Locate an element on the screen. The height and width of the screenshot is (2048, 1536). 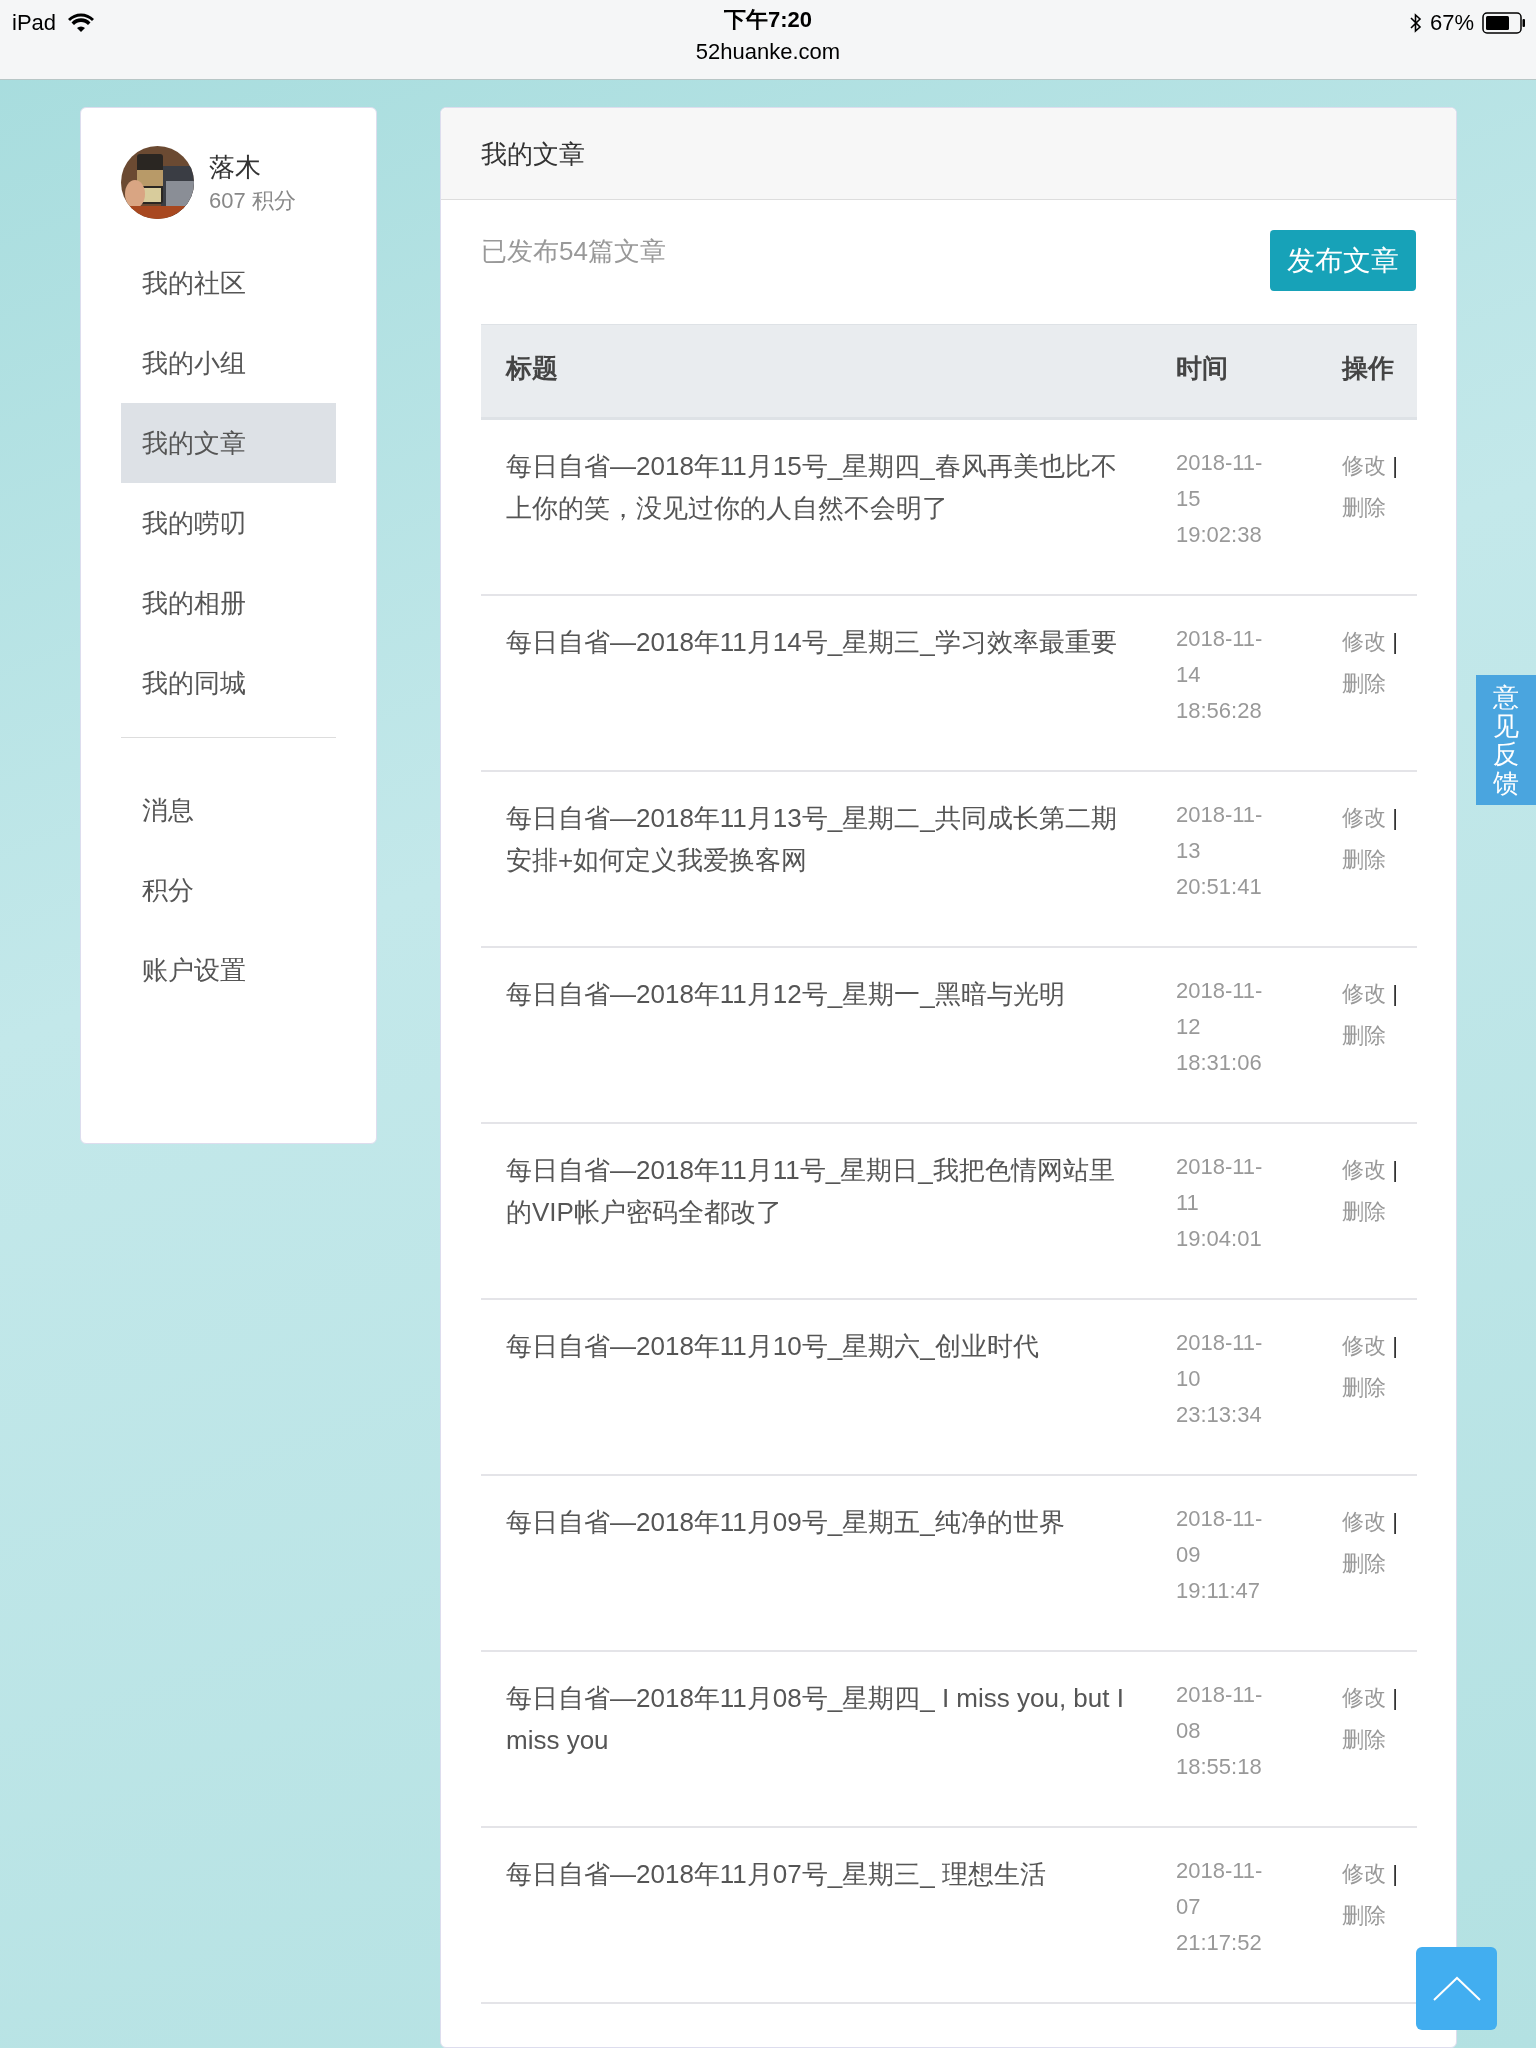
sidebar-item: 消息 is located at coordinates (228, 810).